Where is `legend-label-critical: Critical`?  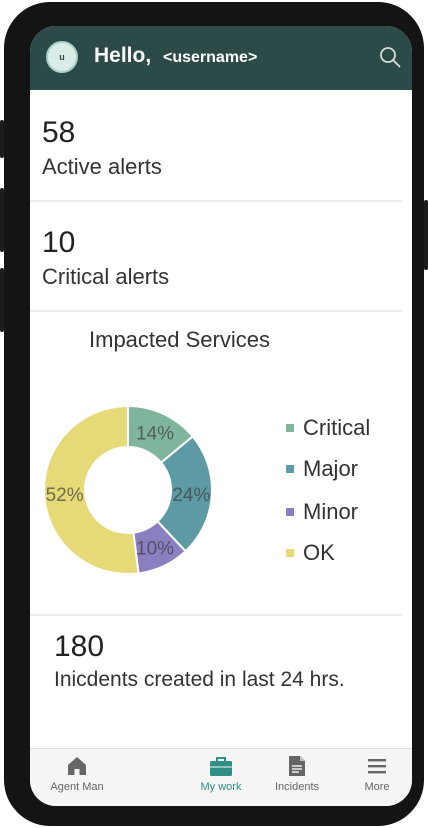 legend-label-critical: Critical is located at coordinates (337, 427).